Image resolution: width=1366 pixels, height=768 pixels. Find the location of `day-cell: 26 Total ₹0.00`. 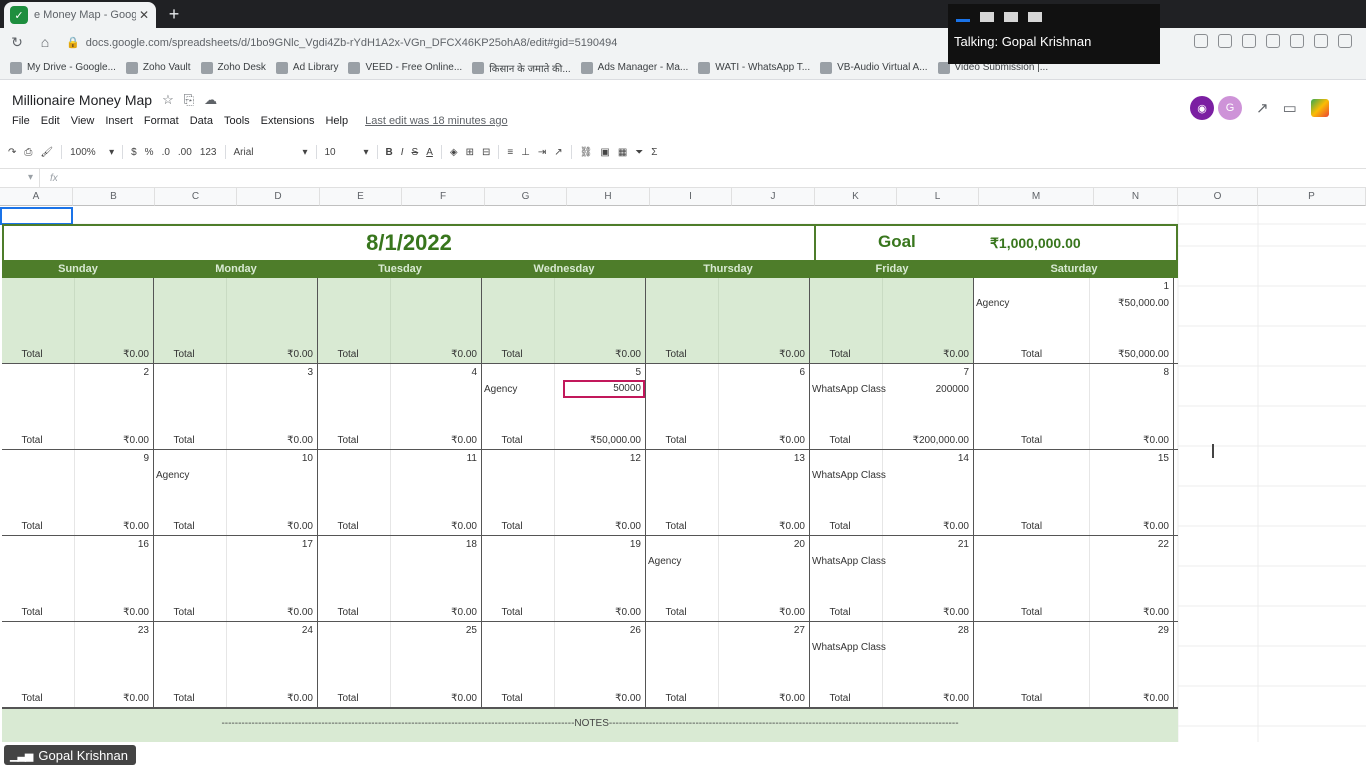

day-cell: 26 Total ₹0.00 is located at coordinates (564, 664).